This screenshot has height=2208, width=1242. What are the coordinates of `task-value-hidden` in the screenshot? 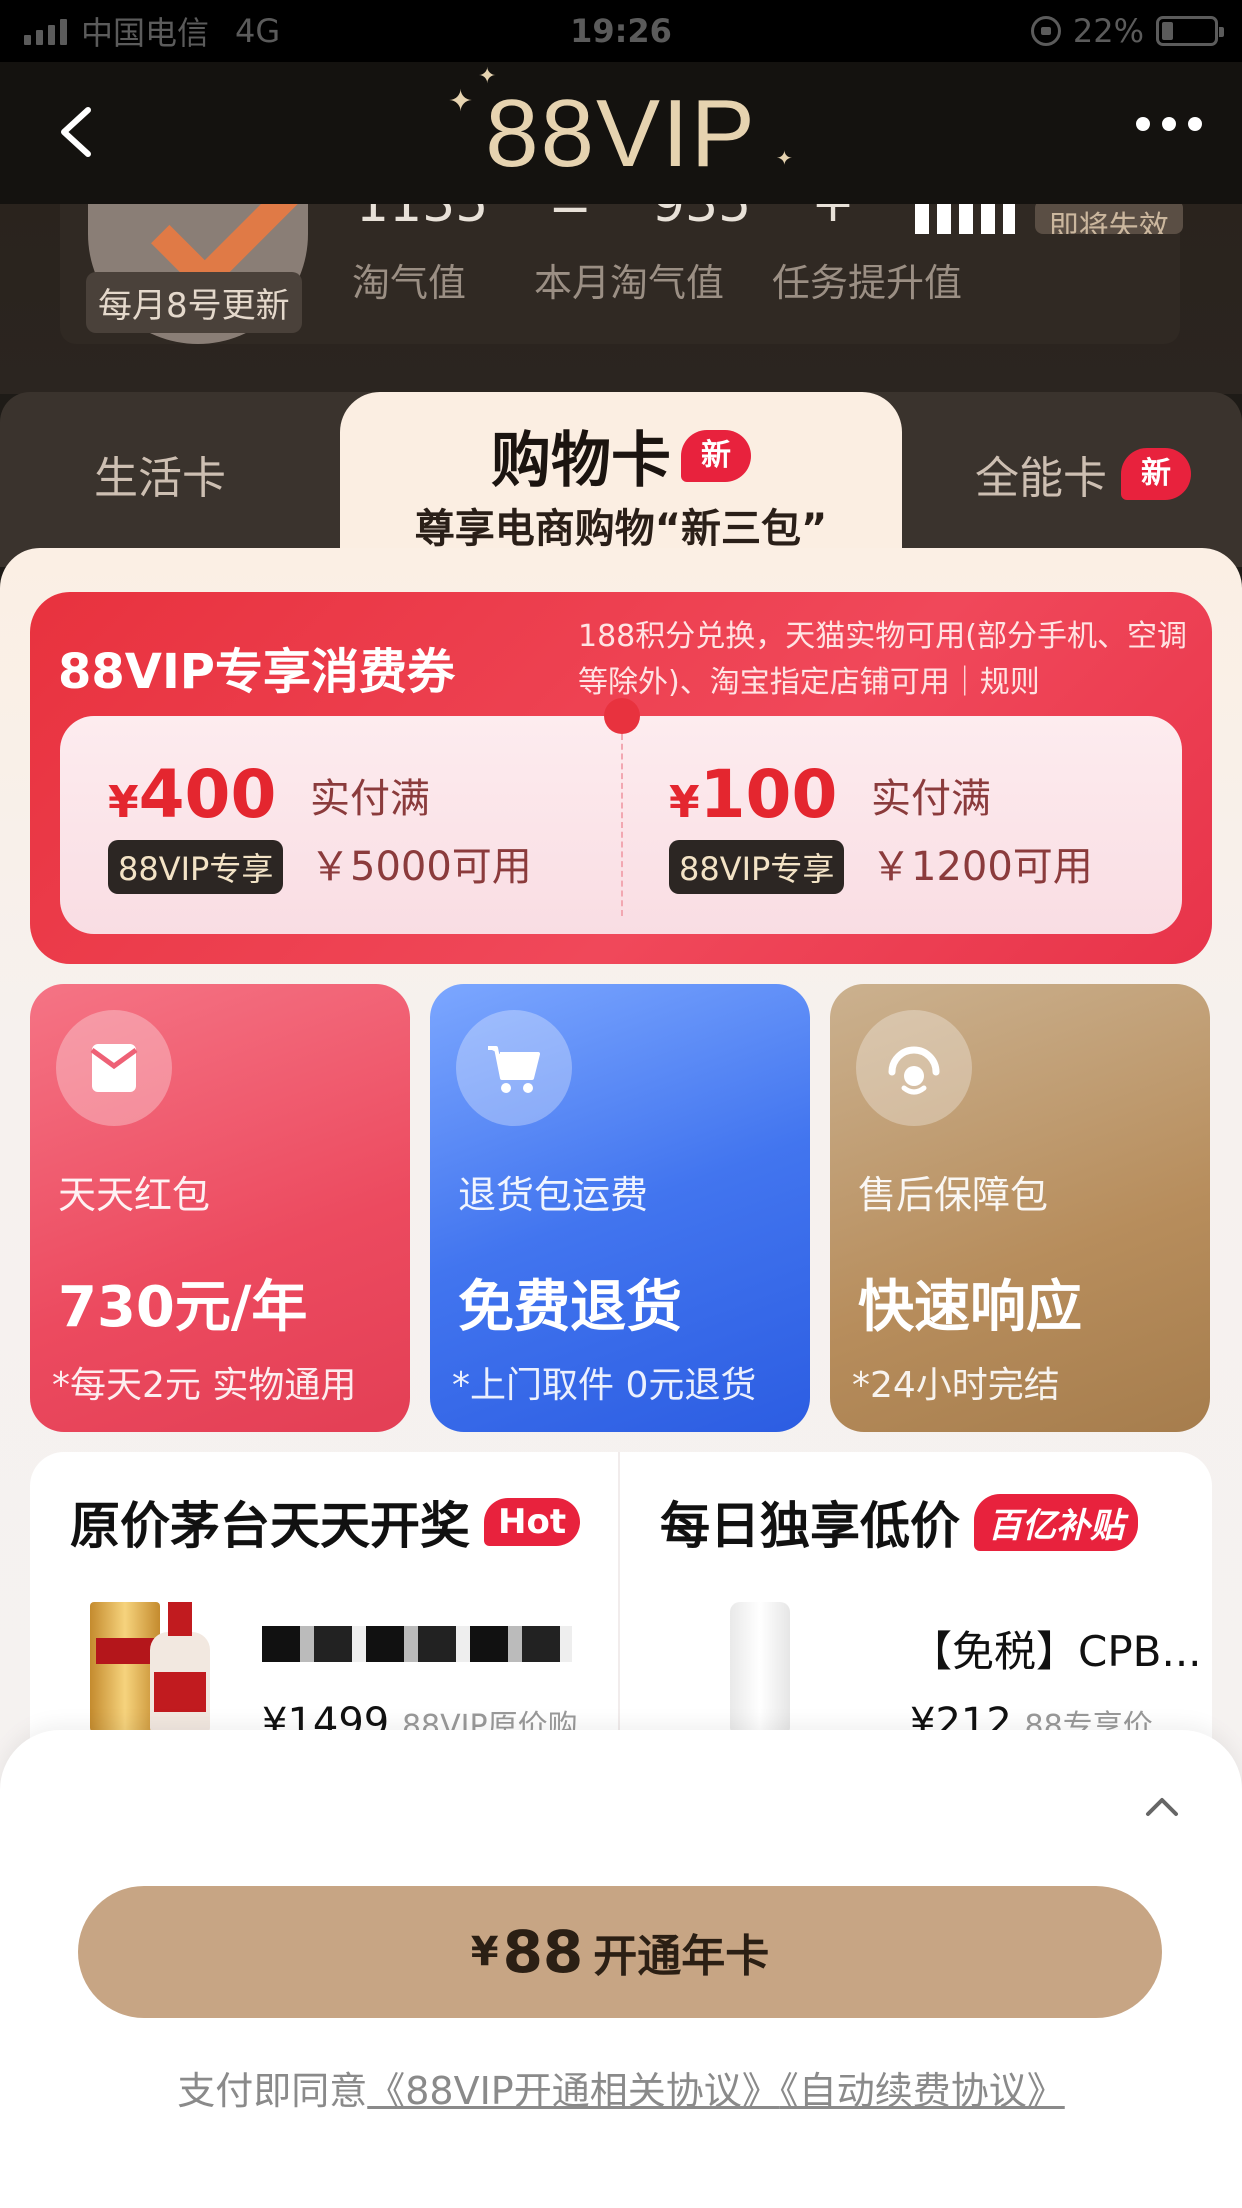 It's located at (964, 219).